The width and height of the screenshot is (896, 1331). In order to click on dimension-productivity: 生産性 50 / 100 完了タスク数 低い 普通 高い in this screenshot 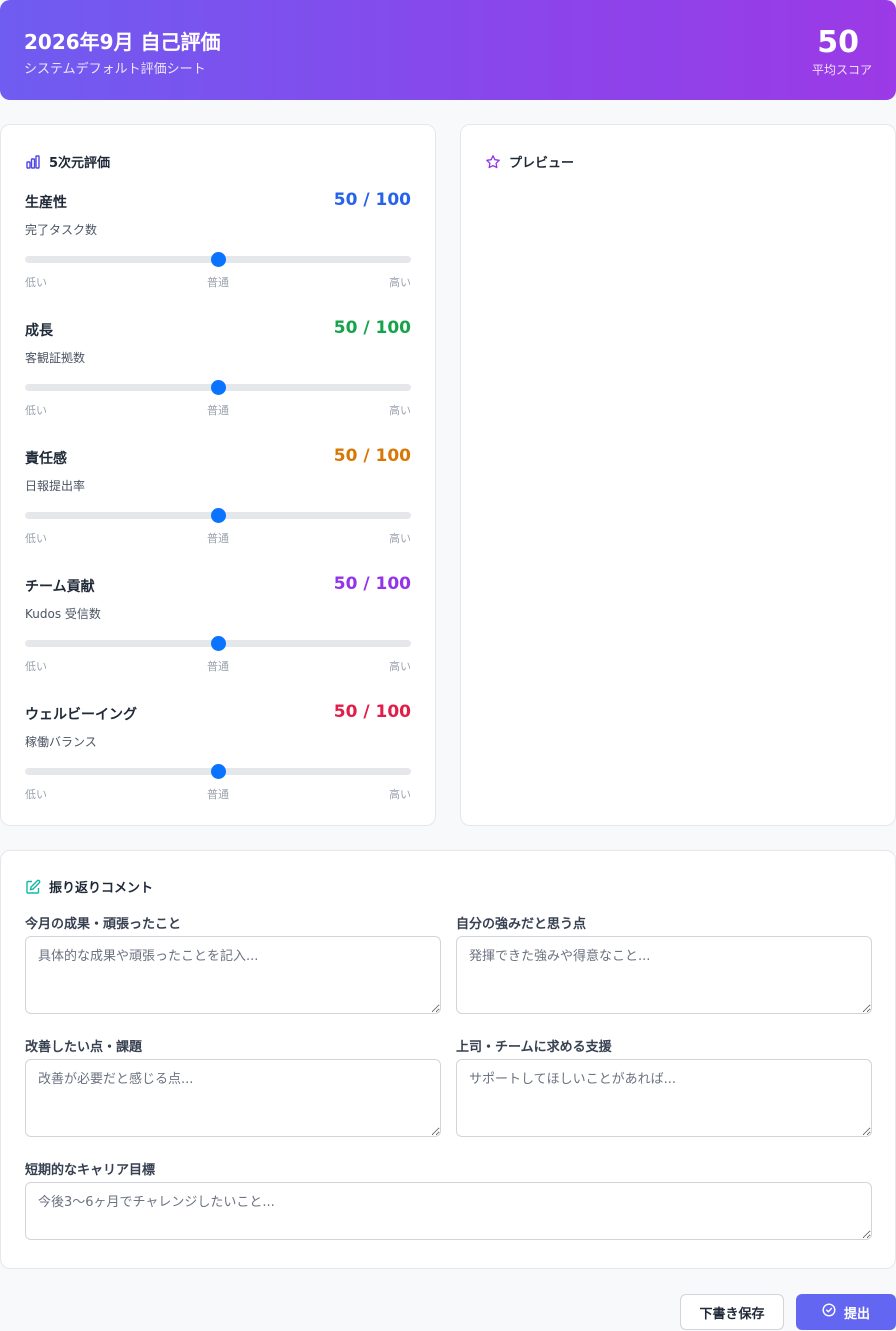, I will do `click(218, 246)`.